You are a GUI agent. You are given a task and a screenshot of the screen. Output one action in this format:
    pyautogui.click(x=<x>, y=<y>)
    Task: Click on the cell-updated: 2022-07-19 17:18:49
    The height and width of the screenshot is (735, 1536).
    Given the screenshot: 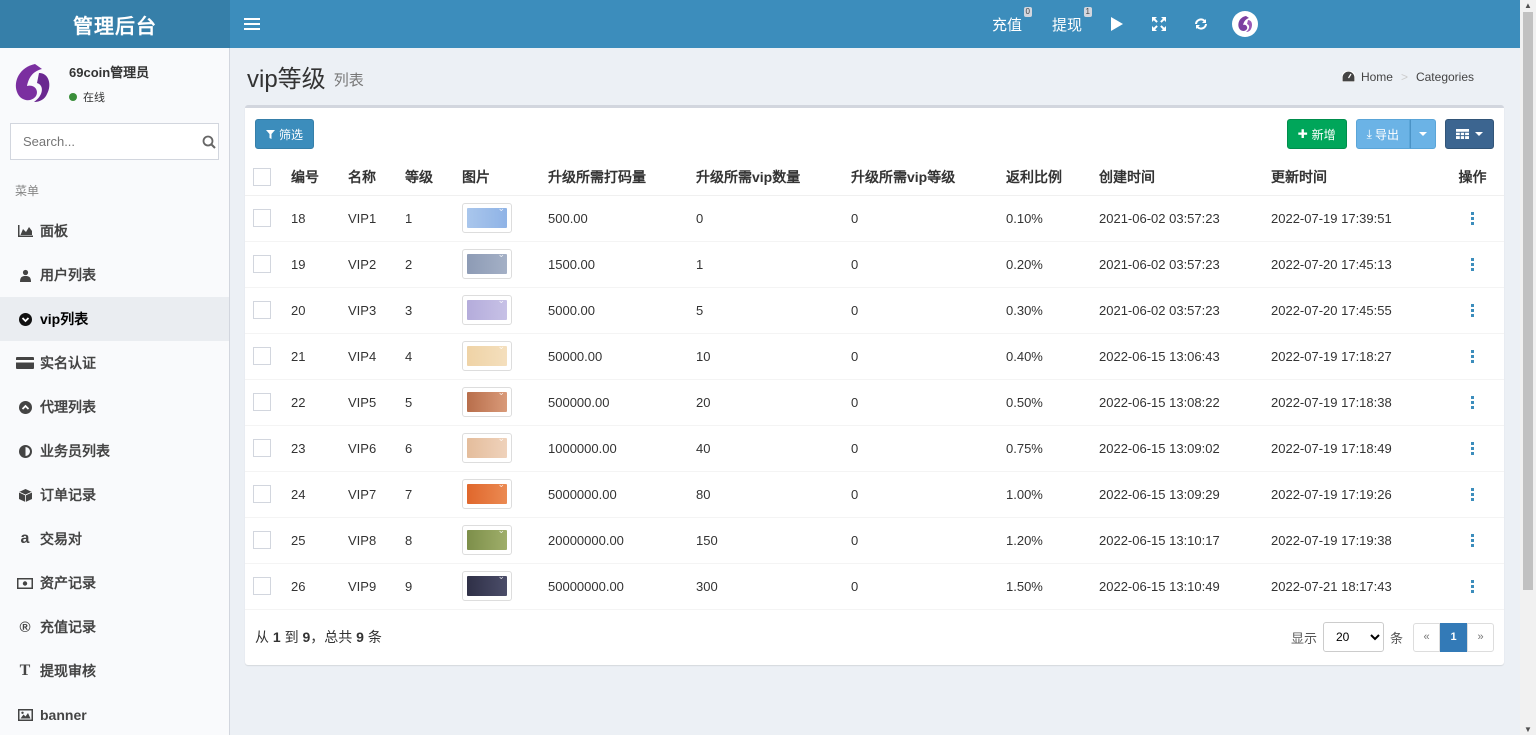 What is the action you would take?
    pyautogui.click(x=1356, y=448)
    